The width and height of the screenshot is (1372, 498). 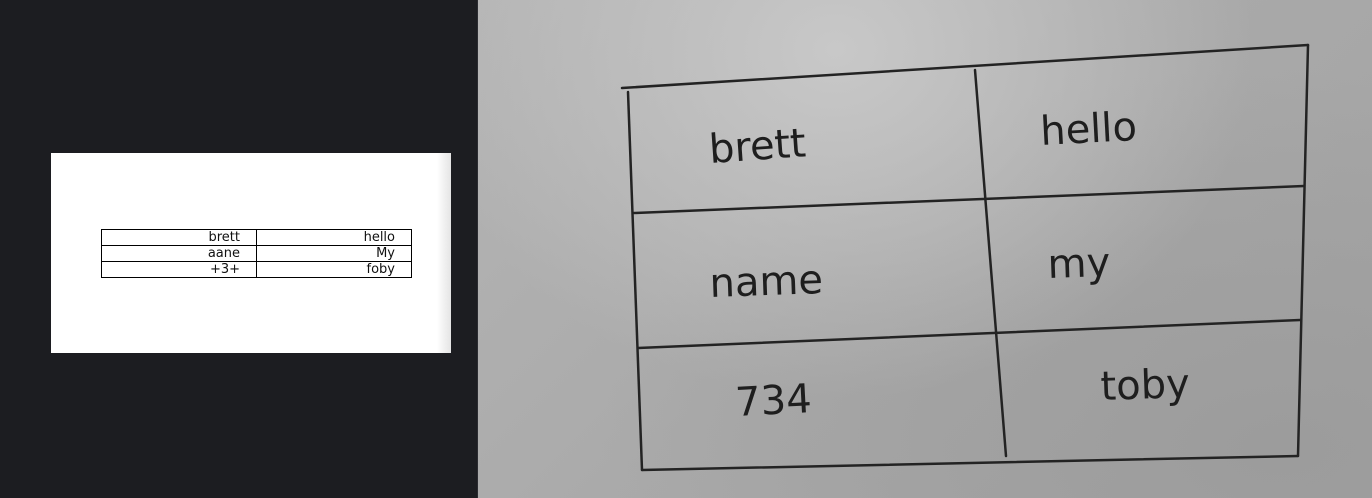 I want to click on handwritten-cell: 734, so click(x=773, y=401).